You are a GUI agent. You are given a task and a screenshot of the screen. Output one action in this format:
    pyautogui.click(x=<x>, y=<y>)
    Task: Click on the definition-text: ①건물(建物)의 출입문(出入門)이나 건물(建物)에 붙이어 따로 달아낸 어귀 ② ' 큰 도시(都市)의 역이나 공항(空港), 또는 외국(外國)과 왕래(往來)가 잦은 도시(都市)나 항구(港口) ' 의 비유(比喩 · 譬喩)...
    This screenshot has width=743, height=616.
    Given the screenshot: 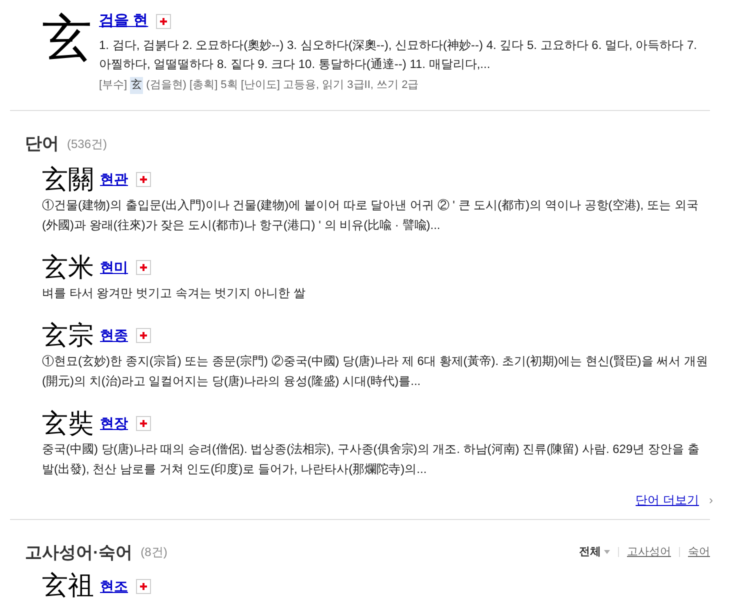 What is the action you would take?
    pyautogui.click(x=371, y=215)
    